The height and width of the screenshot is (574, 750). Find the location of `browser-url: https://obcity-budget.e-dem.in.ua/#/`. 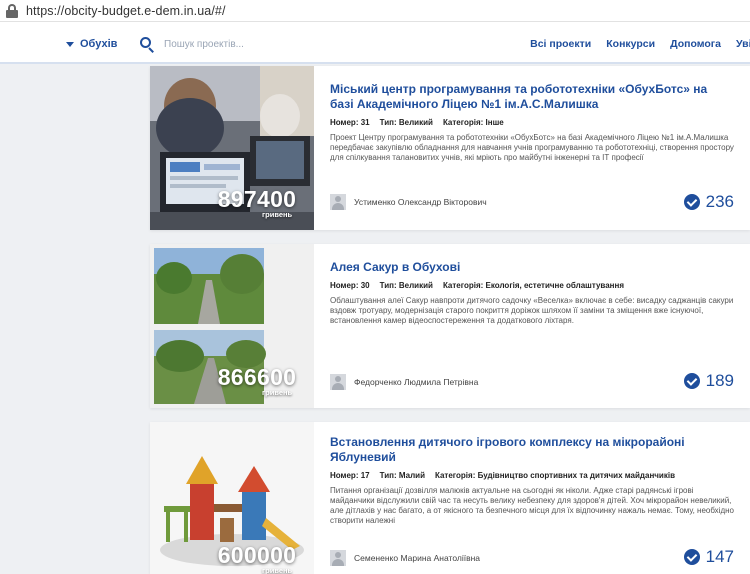

browser-url: https://obcity-budget.e-dem.in.ua/#/ is located at coordinates (126, 11).